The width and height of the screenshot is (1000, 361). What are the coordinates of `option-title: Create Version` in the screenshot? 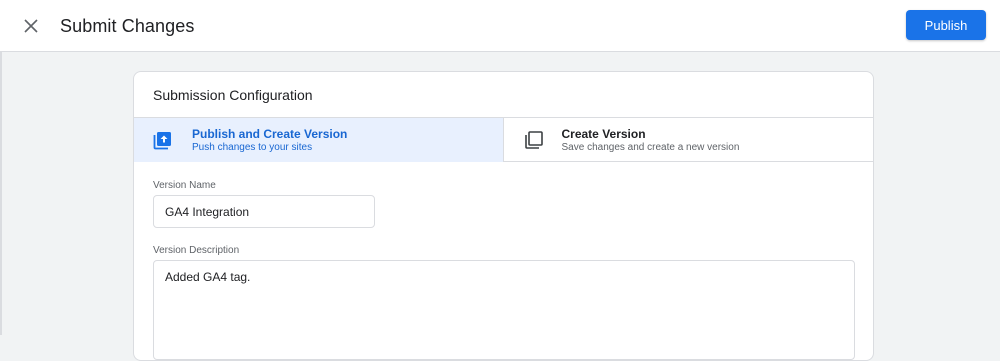 It's located at (603, 134).